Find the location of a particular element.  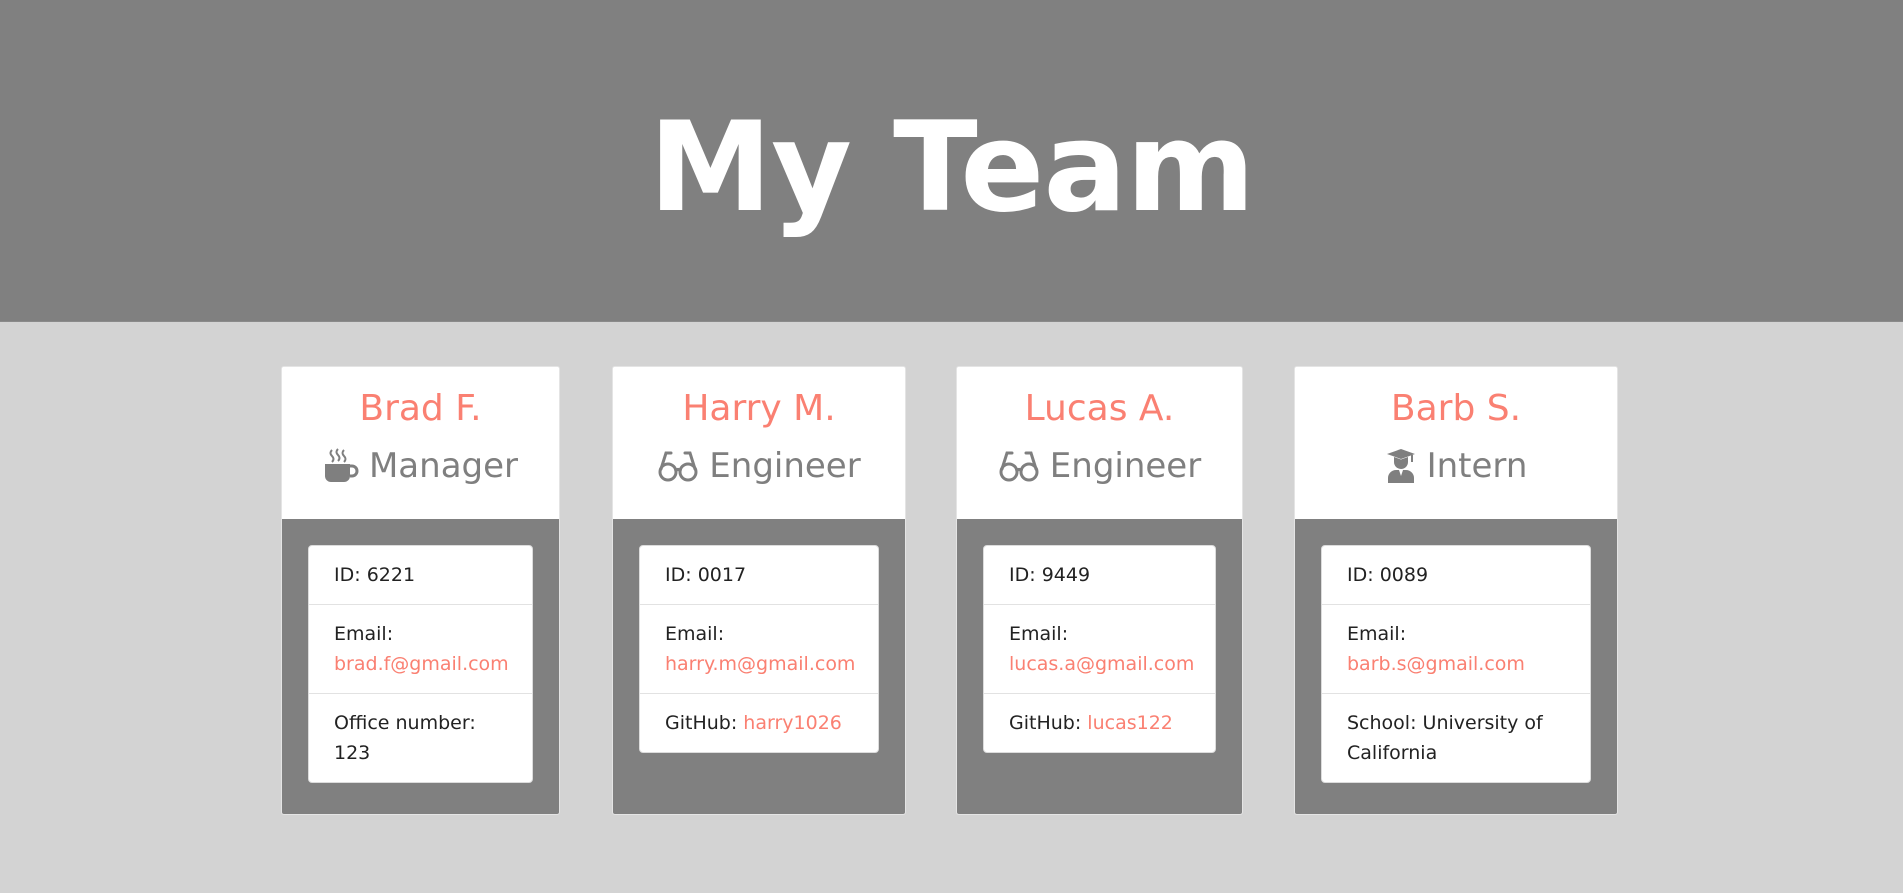

id-value: 6221 is located at coordinates (391, 575).